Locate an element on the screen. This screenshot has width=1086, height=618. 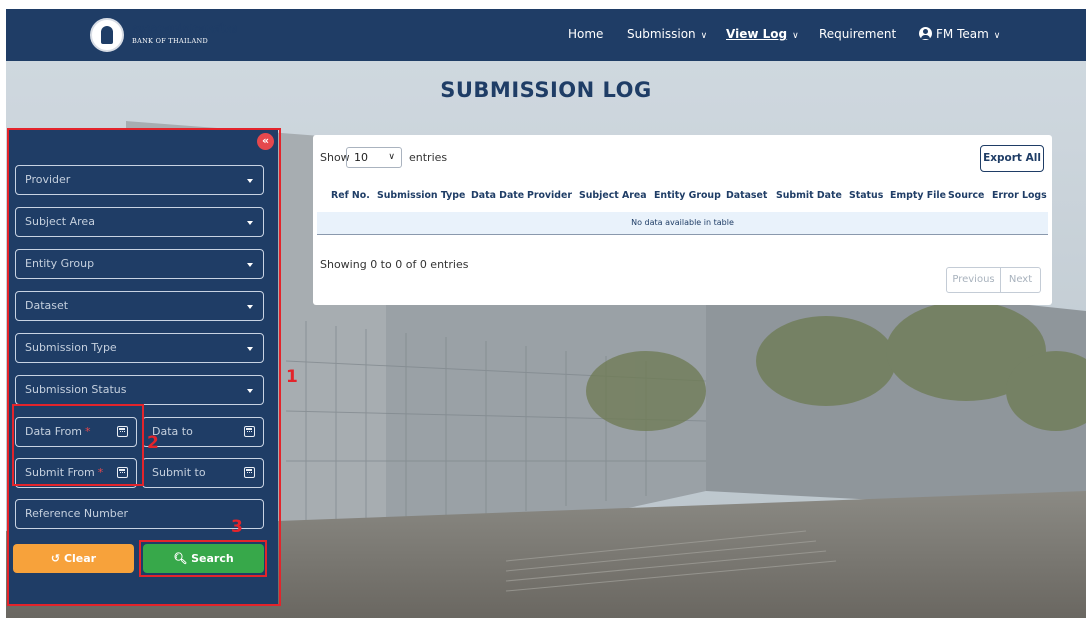
provider-select: Provider is located at coordinates (139, 180).